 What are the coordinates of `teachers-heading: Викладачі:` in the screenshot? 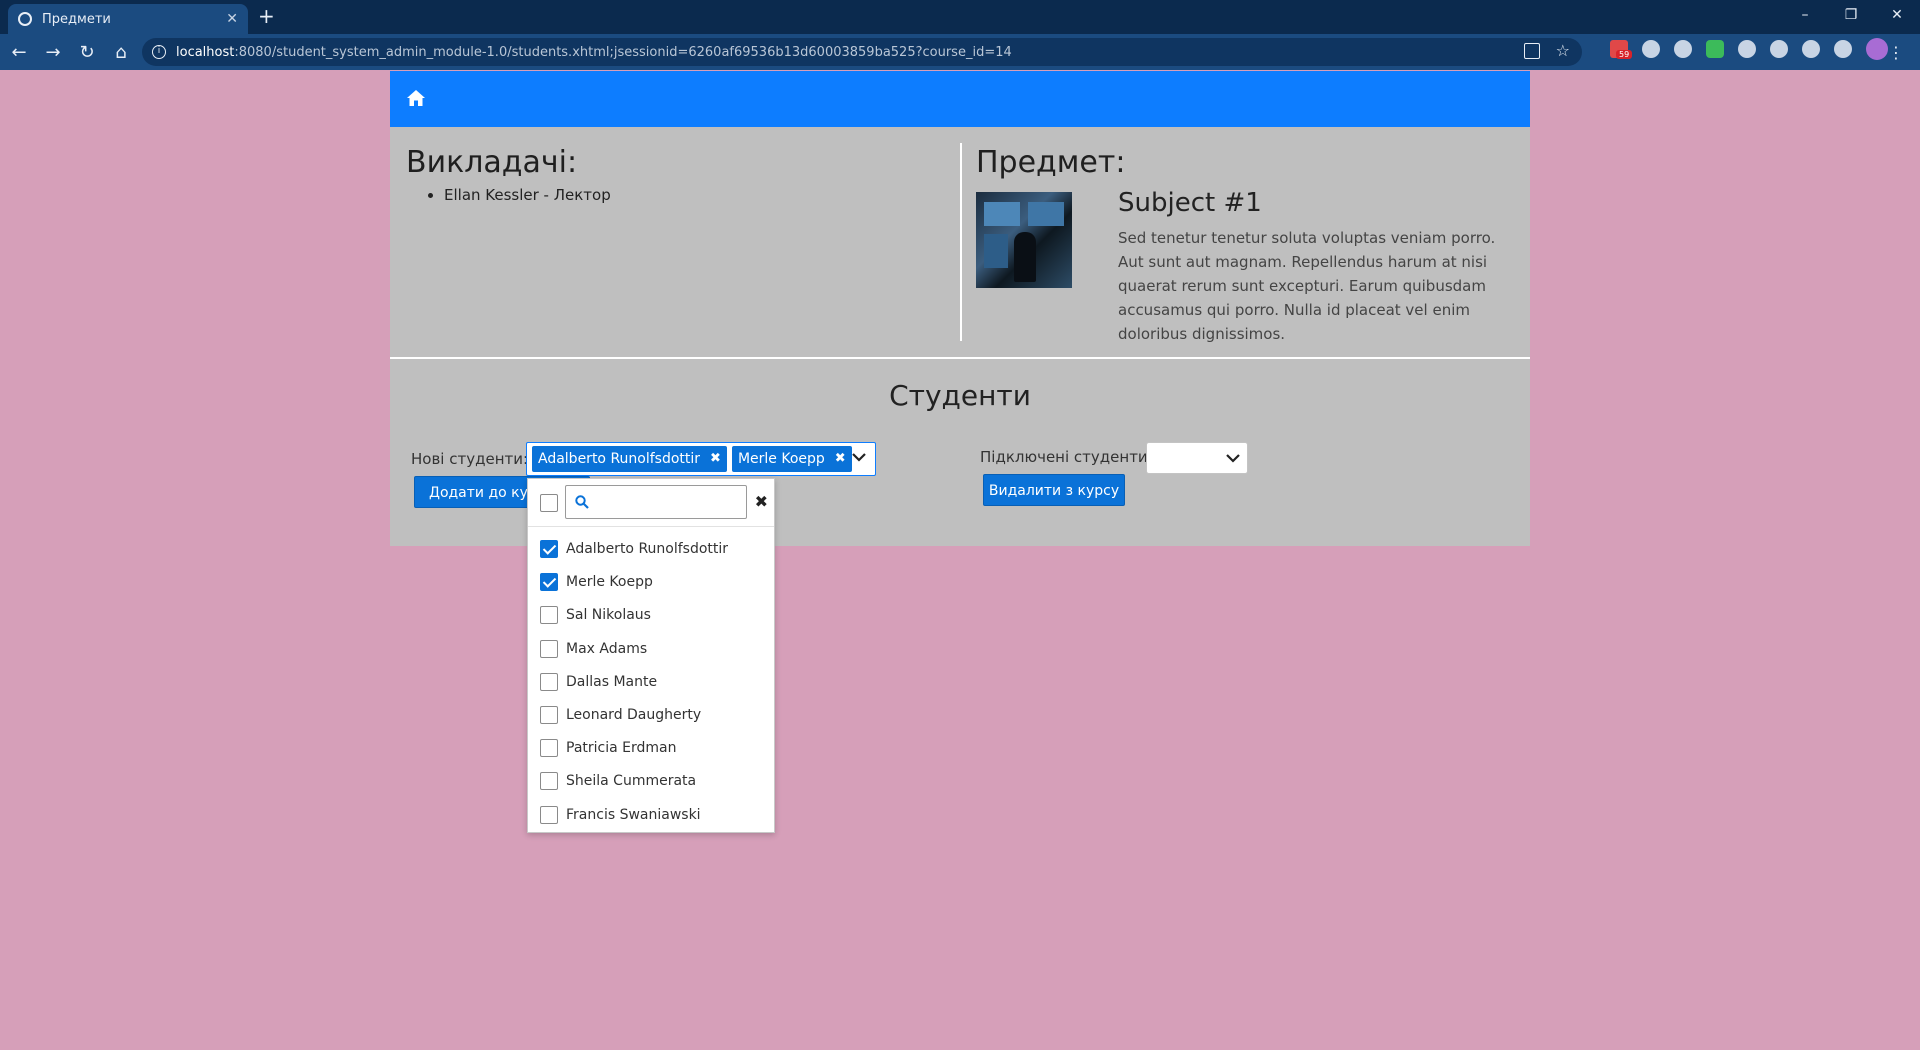 It's located at (492, 162).